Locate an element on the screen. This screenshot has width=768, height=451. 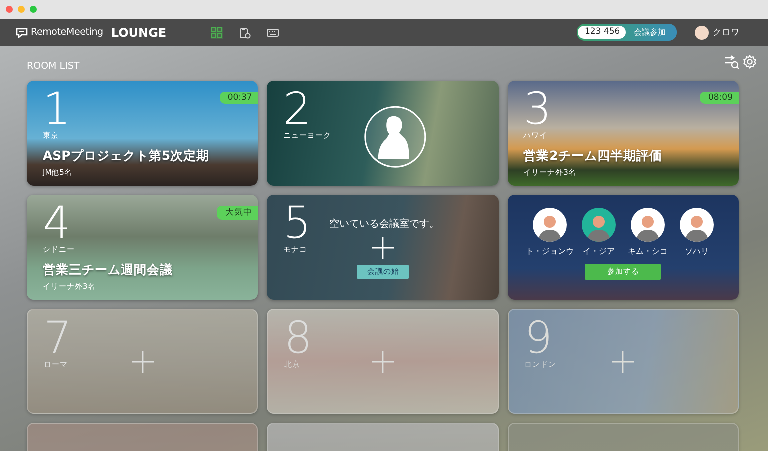
member-name: キム・シコ is located at coordinates (648, 251).